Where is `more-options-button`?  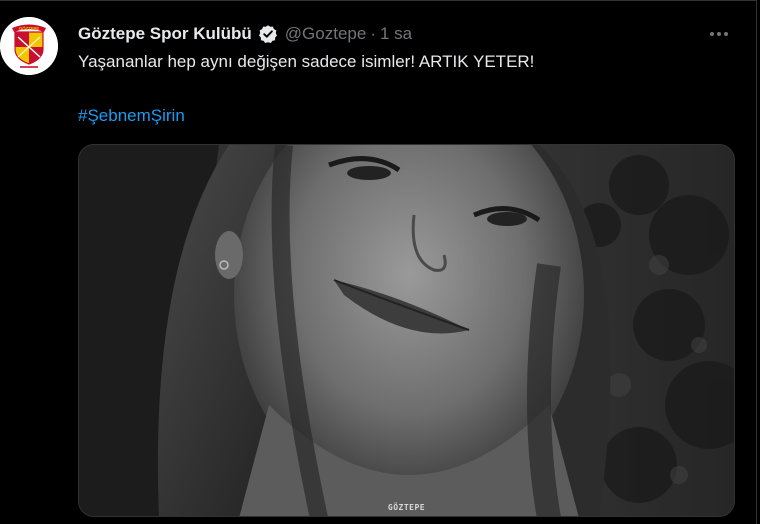 more-options-button is located at coordinates (719, 34).